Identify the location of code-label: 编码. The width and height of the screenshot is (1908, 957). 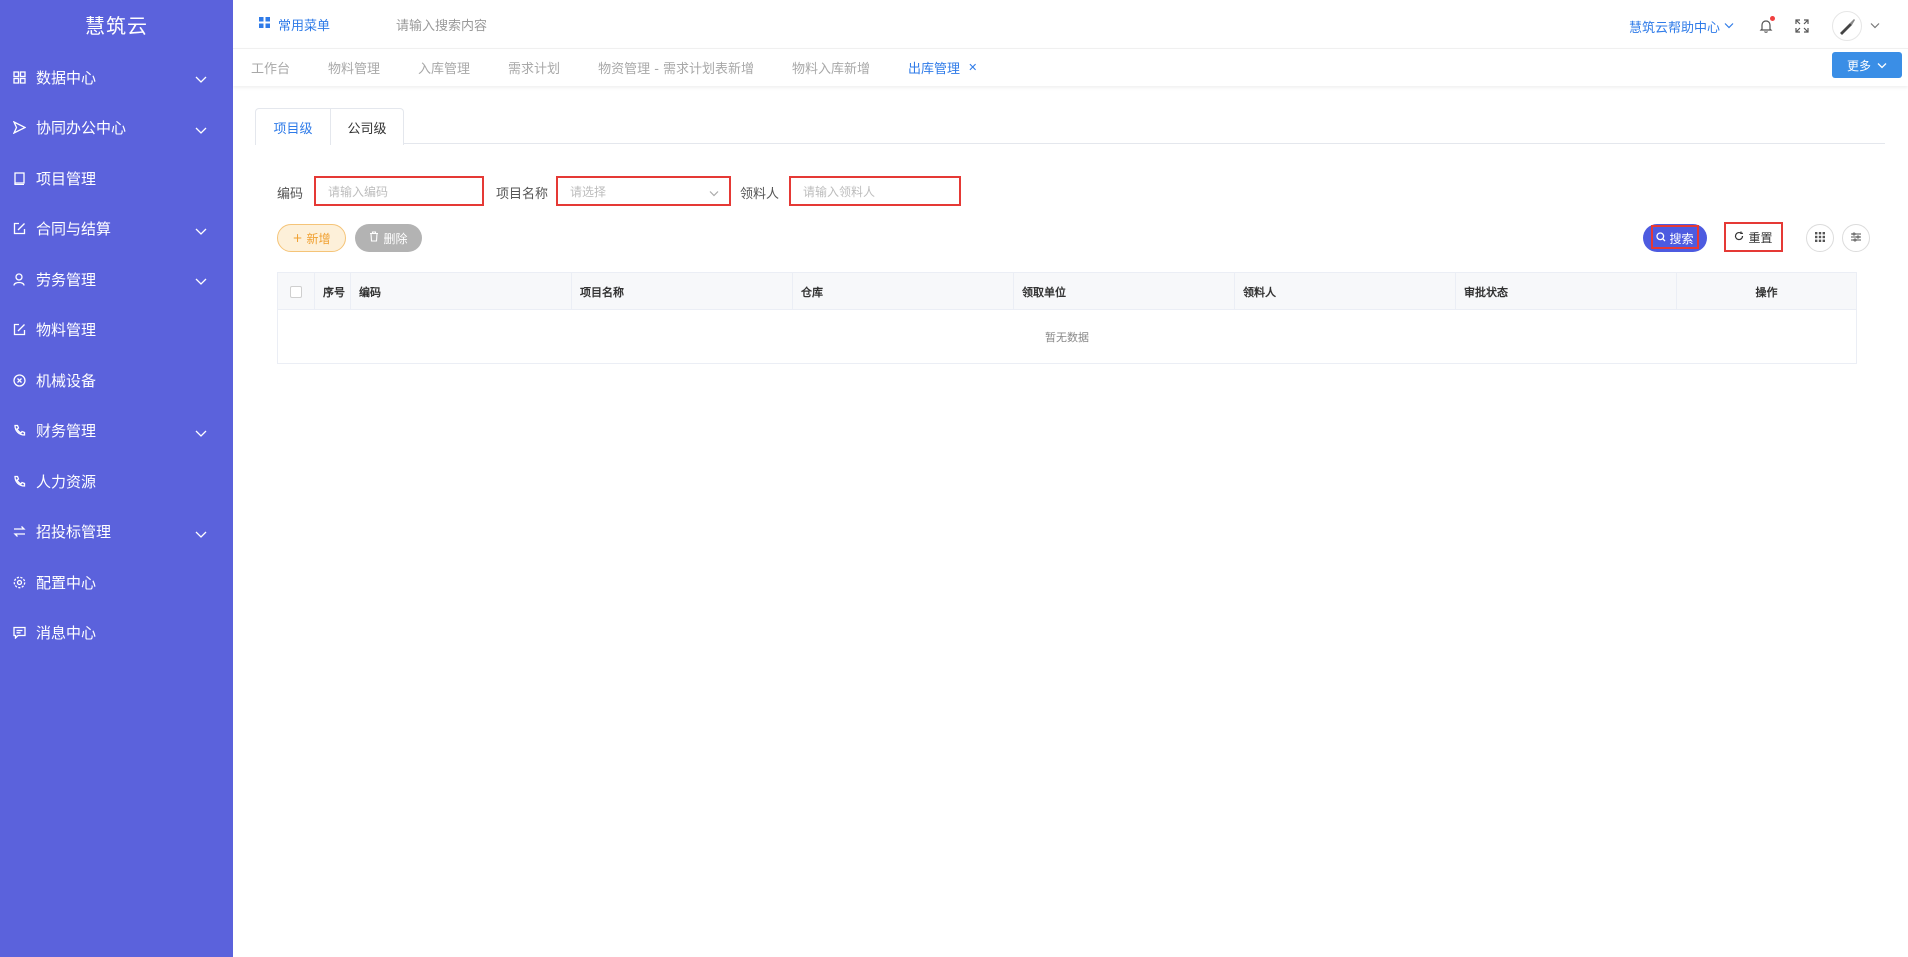
(290, 194).